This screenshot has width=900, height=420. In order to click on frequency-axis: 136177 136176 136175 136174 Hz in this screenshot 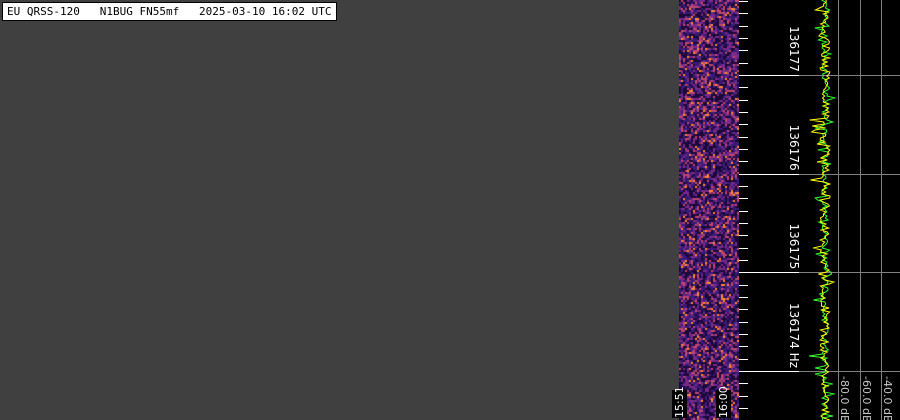, I will do `click(769, 205)`.